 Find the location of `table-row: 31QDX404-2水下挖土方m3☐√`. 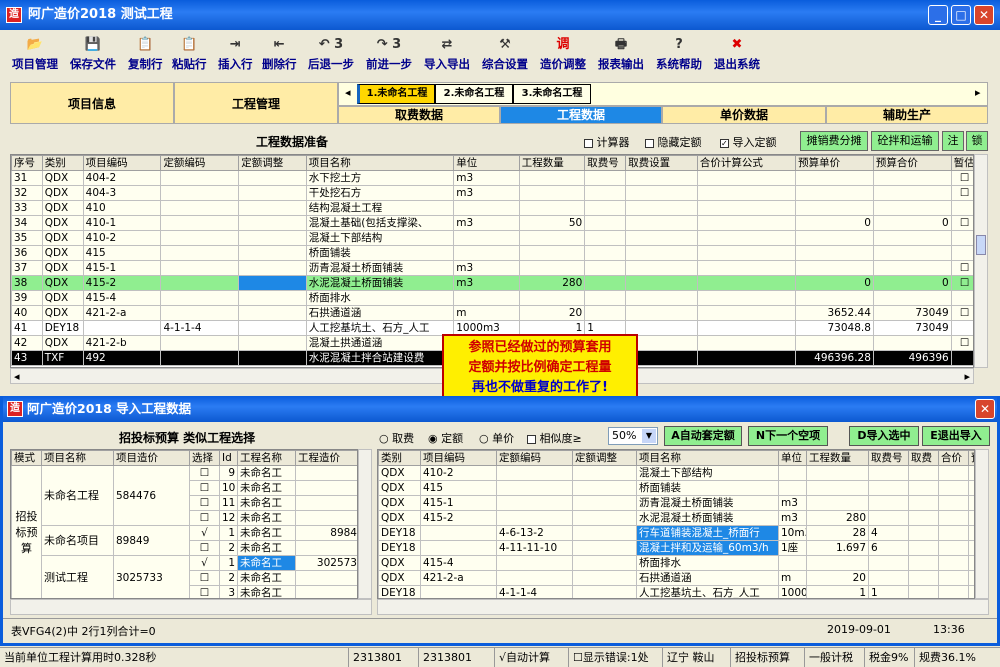

table-row: 31QDX404-2水下挖土方m3☐√ is located at coordinates (492, 178).